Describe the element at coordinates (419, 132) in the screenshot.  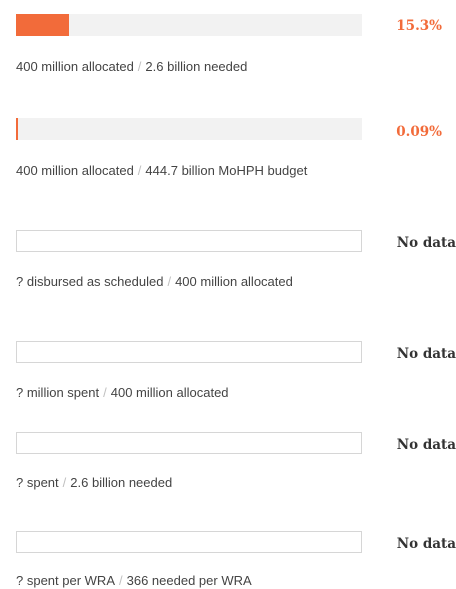
I see `percentage-label: 0.09%` at that location.